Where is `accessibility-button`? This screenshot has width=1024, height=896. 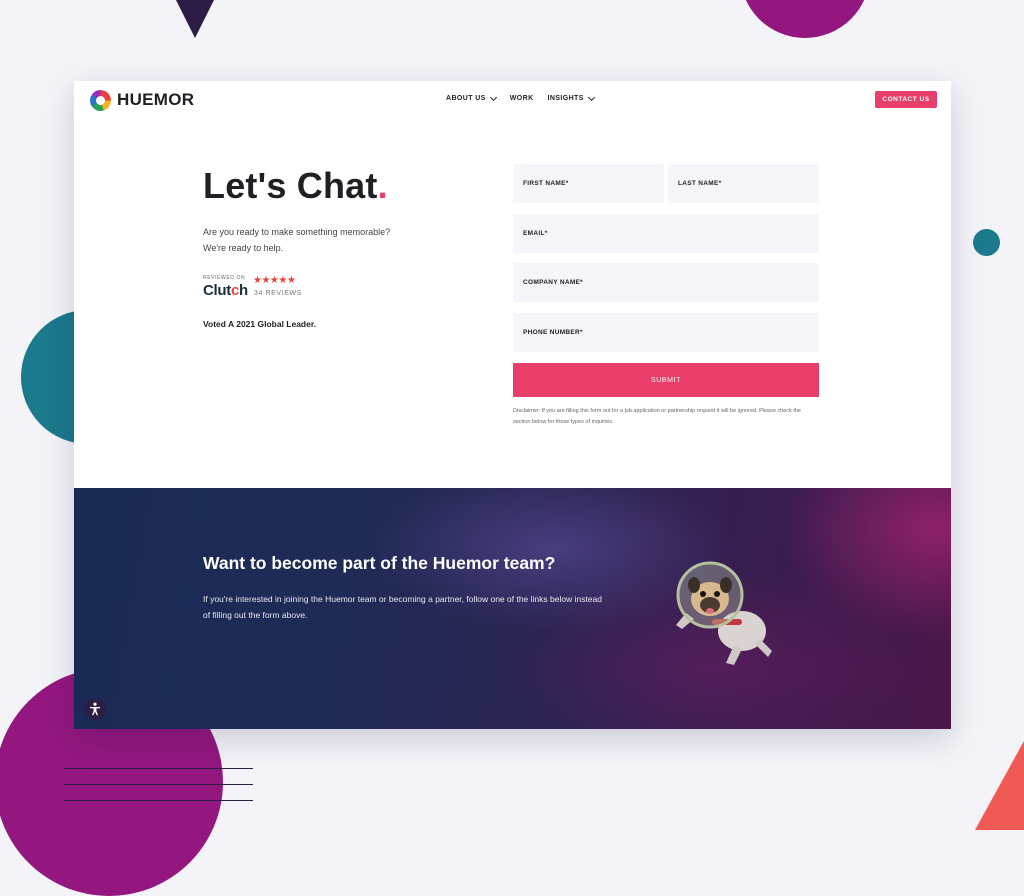
accessibility-button is located at coordinates (95, 709).